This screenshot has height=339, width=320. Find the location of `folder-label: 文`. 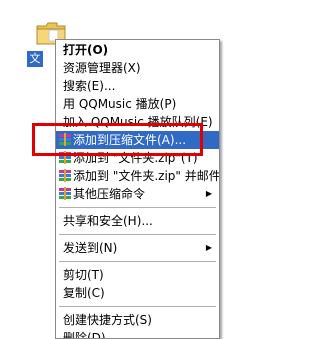

folder-label: 文 is located at coordinates (35, 59).